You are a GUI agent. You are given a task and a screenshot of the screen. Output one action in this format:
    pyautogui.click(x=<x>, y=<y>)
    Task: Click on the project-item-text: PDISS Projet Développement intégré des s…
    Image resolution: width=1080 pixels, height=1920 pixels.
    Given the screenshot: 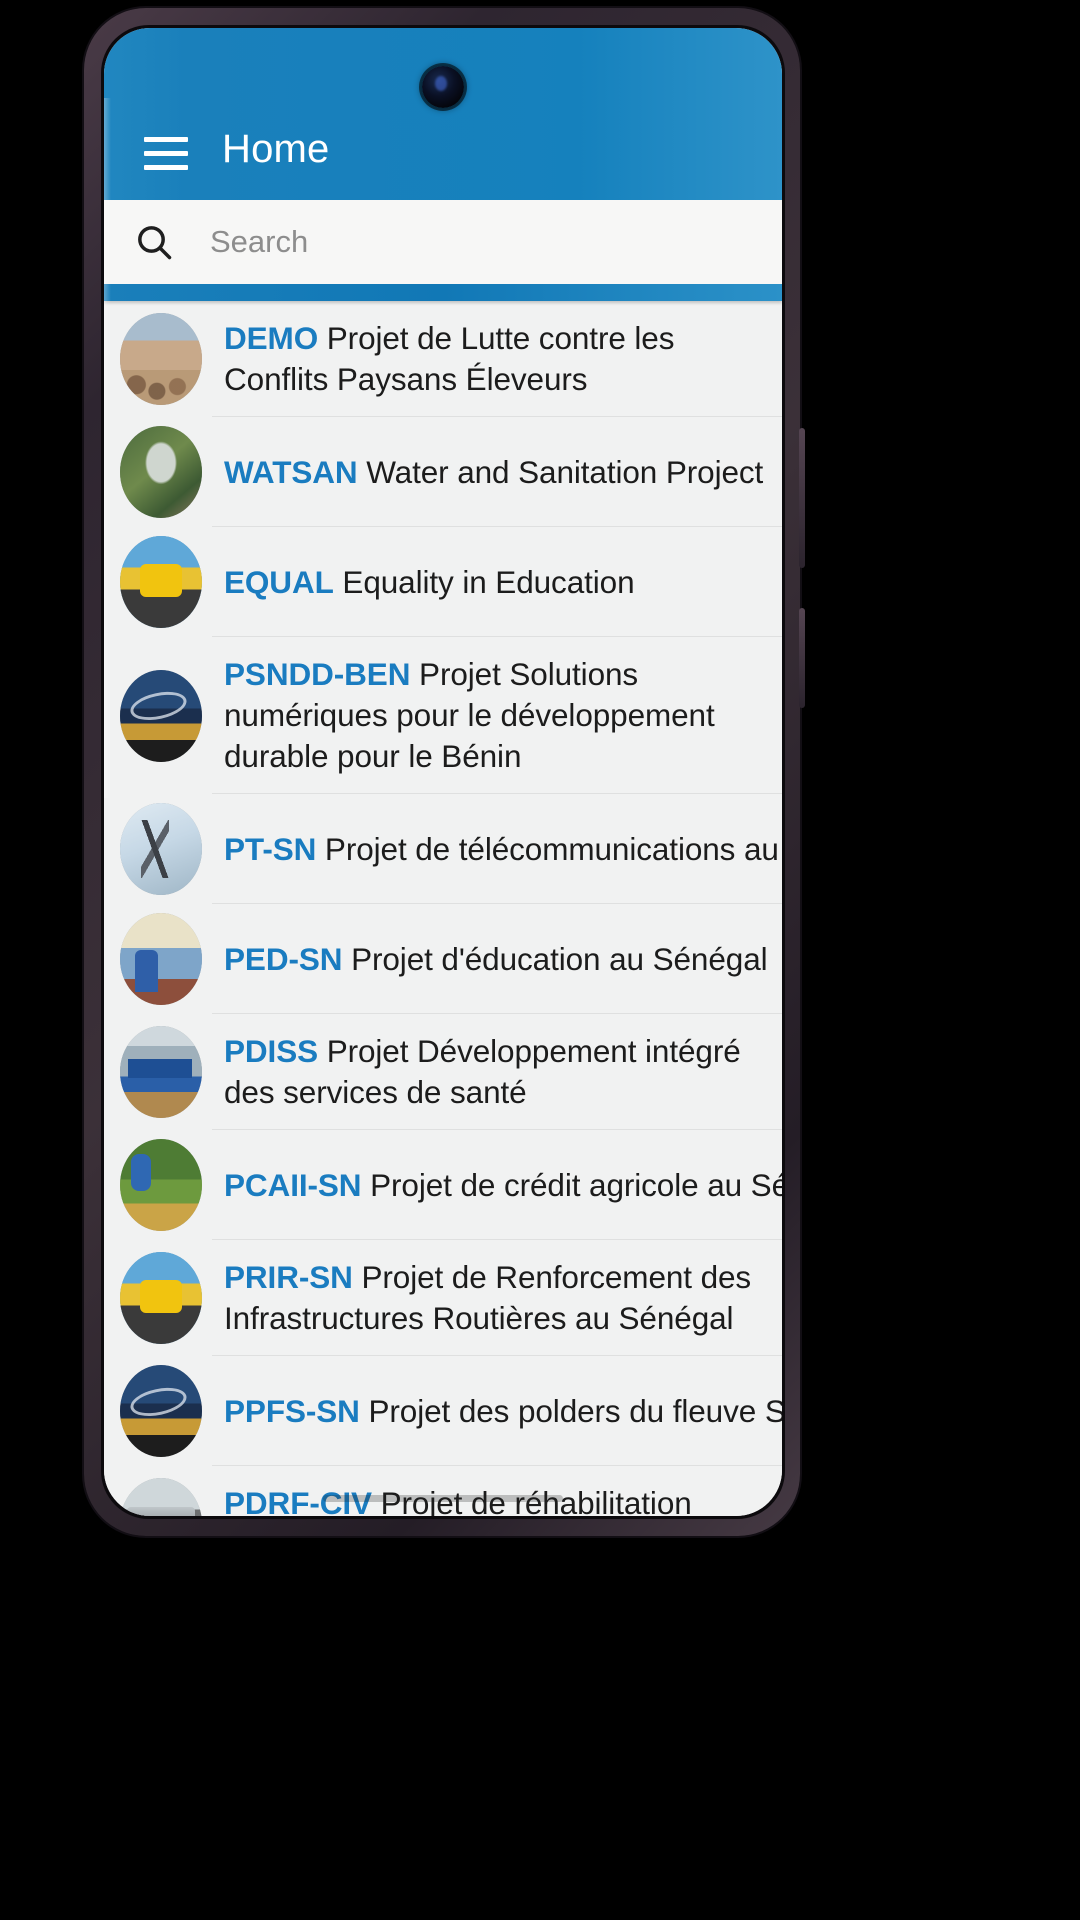 What is the action you would take?
    pyautogui.click(x=503, y=1072)
    